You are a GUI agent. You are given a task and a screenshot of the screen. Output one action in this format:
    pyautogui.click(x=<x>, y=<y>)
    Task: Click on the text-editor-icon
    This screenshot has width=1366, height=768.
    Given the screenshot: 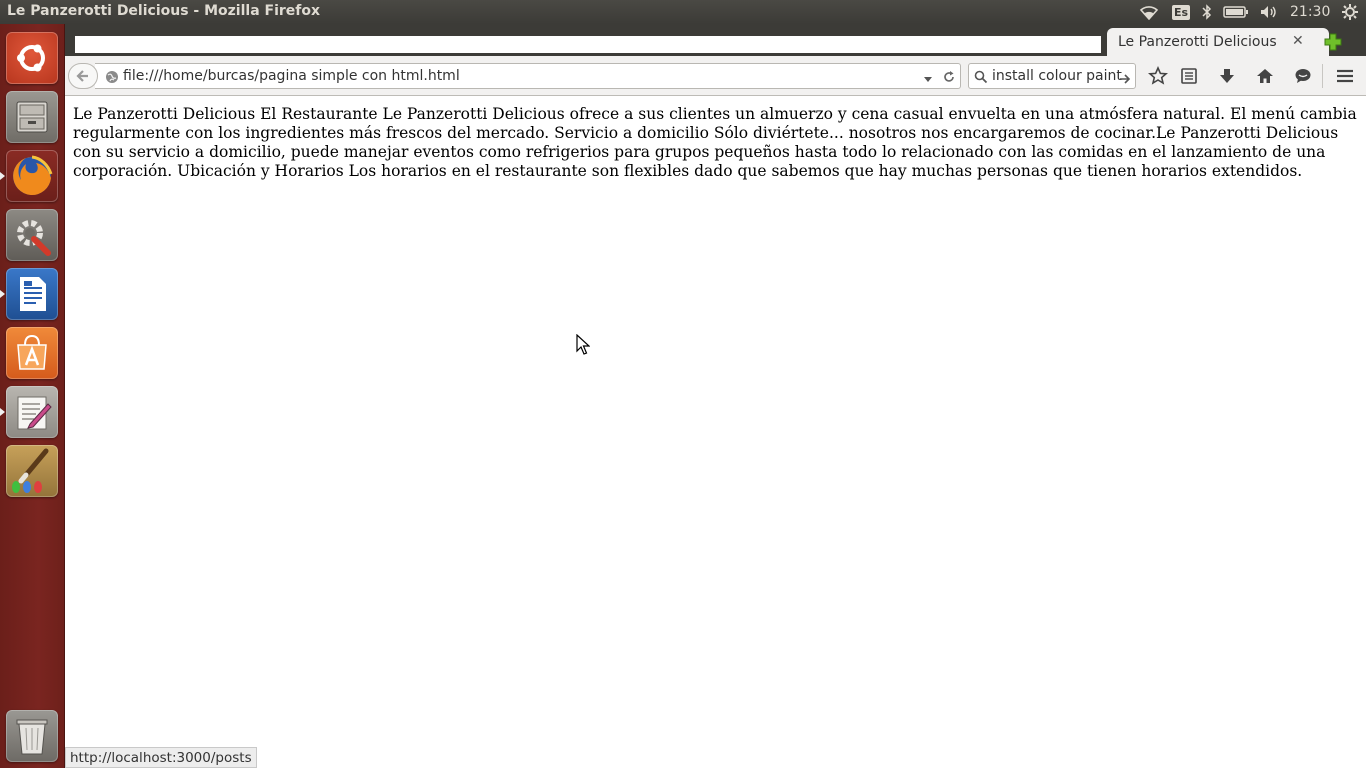 What is the action you would take?
    pyautogui.click(x=32, y=412)
    